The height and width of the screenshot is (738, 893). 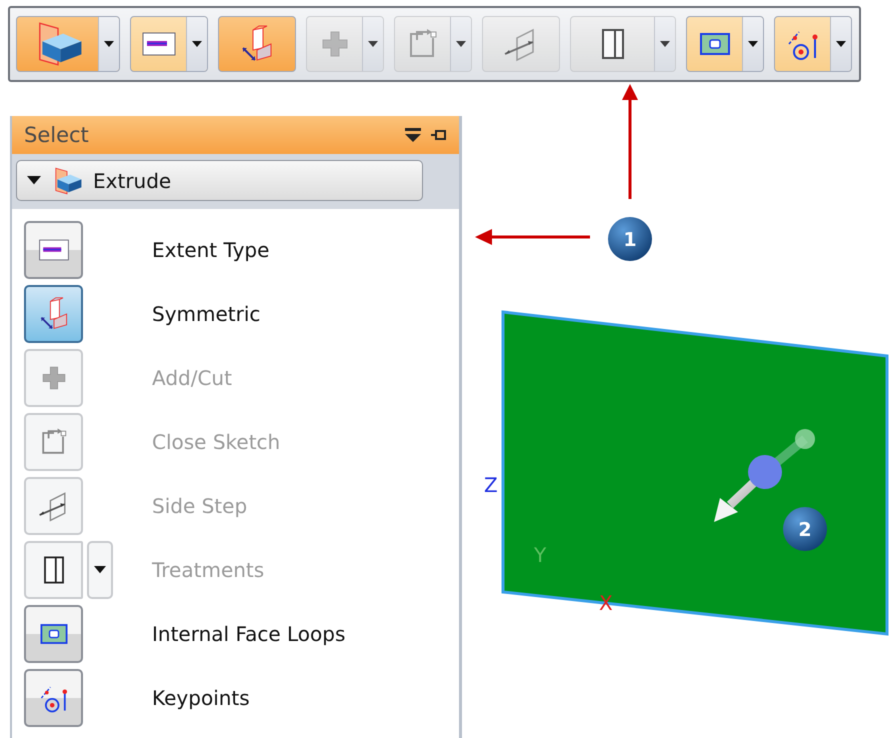 What do you see at coordinates (192, 378) in the screenshot?
I see `option-label: Add/Cut` at bounding box center [192, 378].